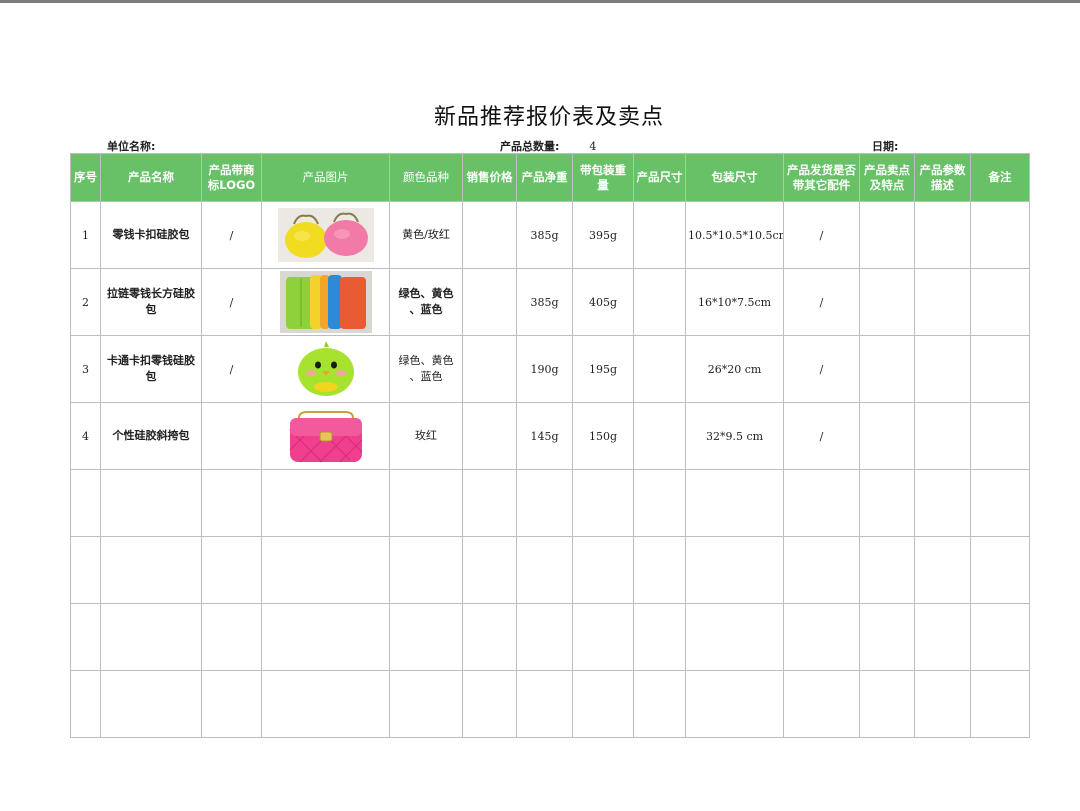  I want to click on header-selling-points: 产品卖点 及特点, so click(887, 177).